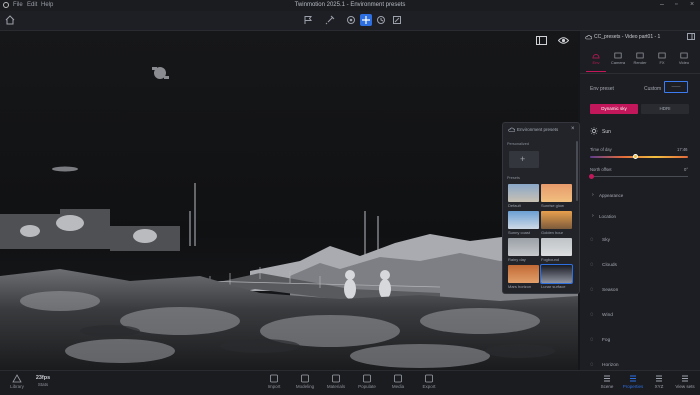 The height and width of the screenshot is (395, 700). What do you see at coordinates (552, 232) in the screenshot?
I see `preset-label: Golden hour` at bounding box center [552, 232].